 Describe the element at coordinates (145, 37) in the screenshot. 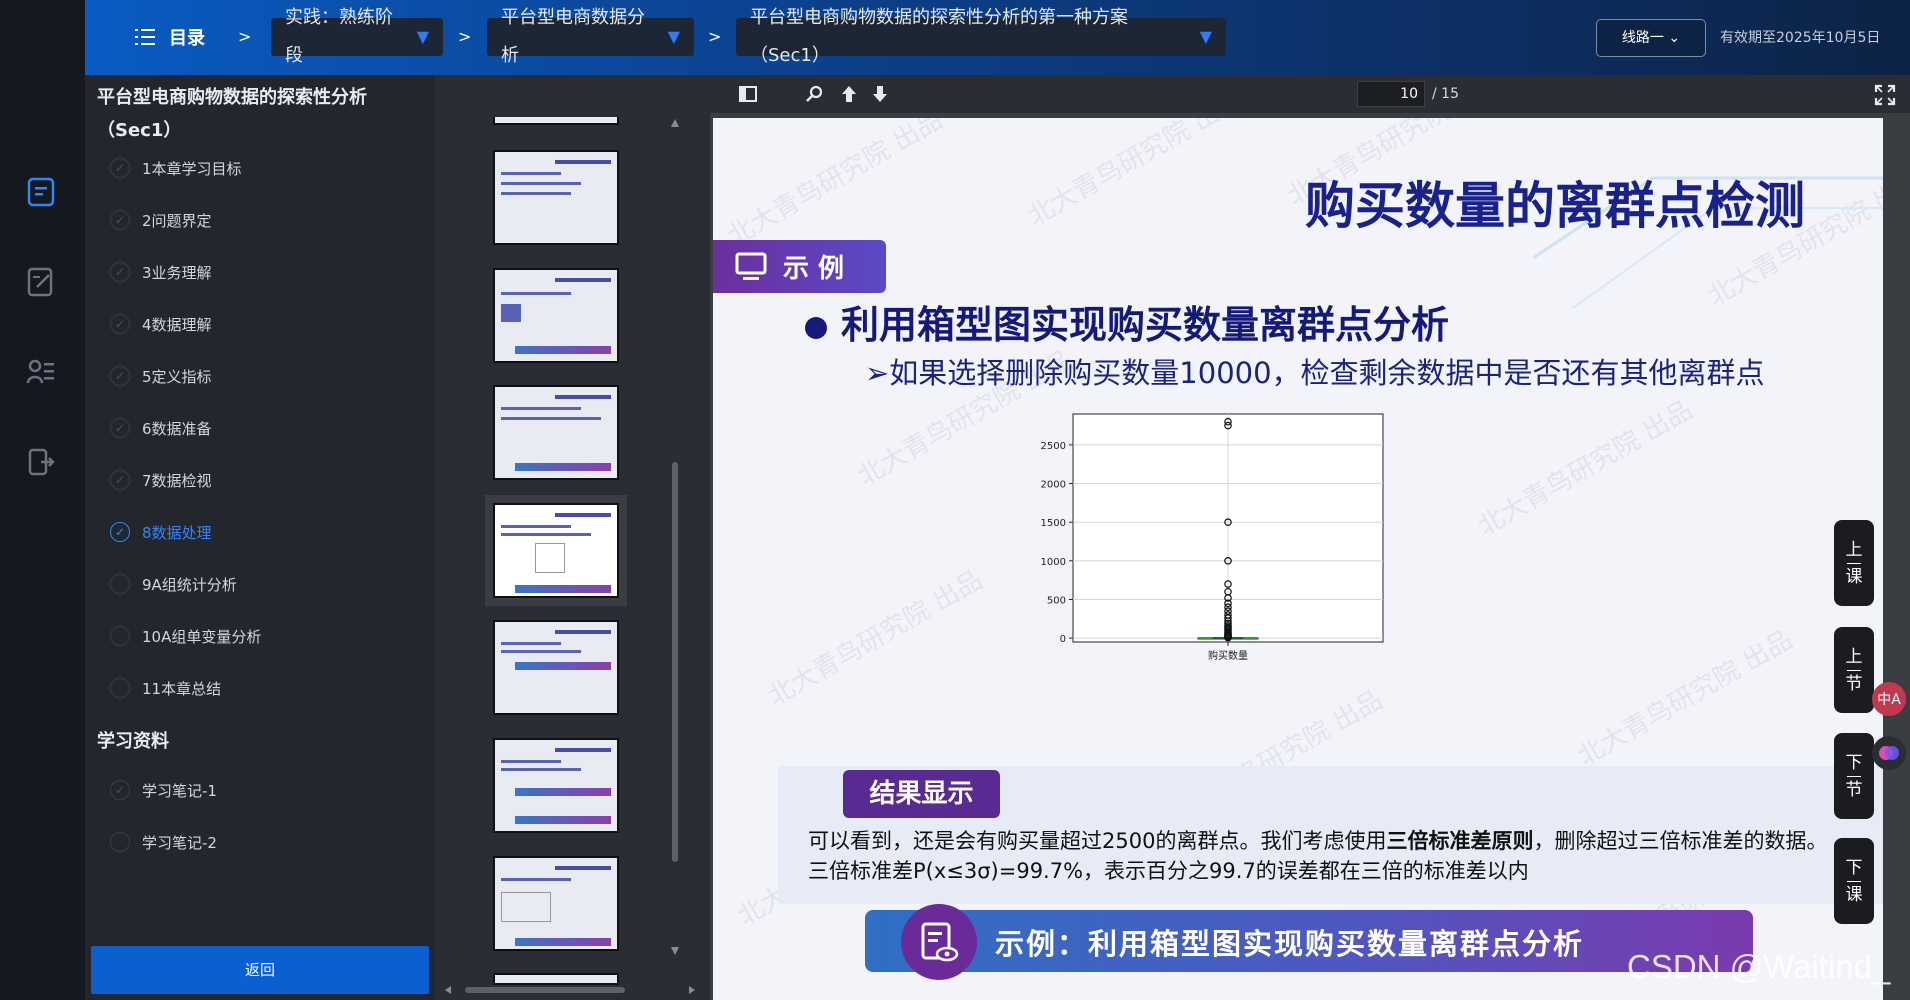

I see `list-icon` at that location.